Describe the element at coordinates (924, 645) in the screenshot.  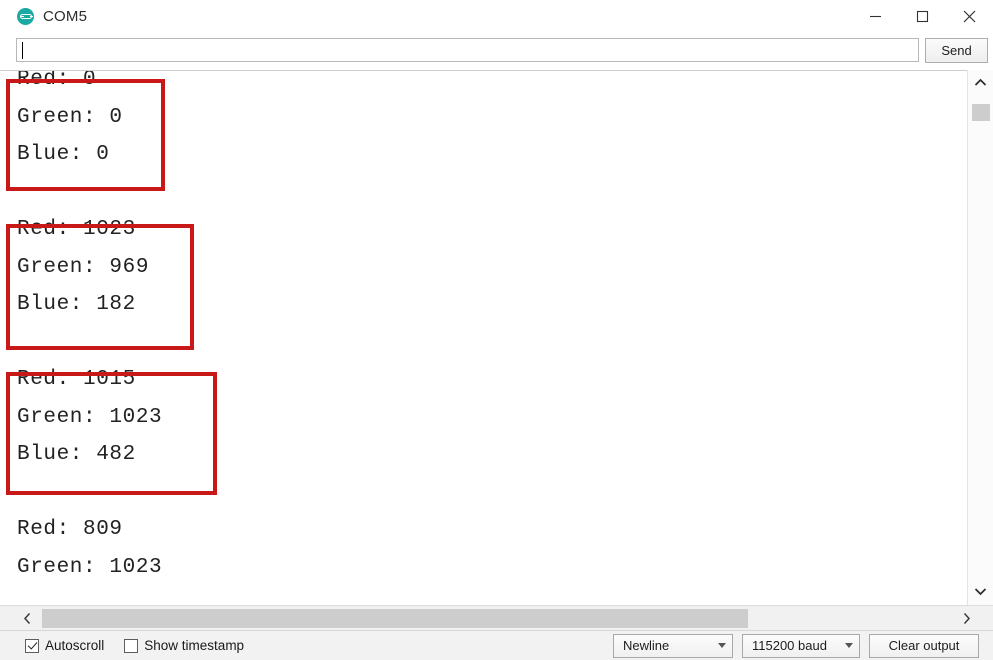
I see `clear-output-button: Clear output` at that location.